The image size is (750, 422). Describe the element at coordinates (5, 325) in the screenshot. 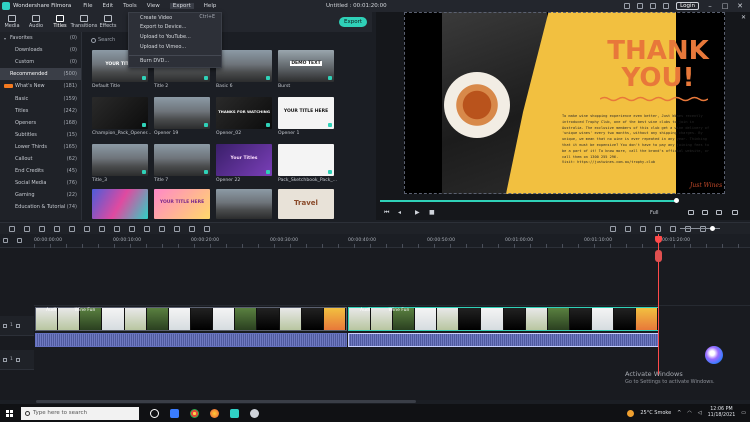

I see `lock-icon` at that location.